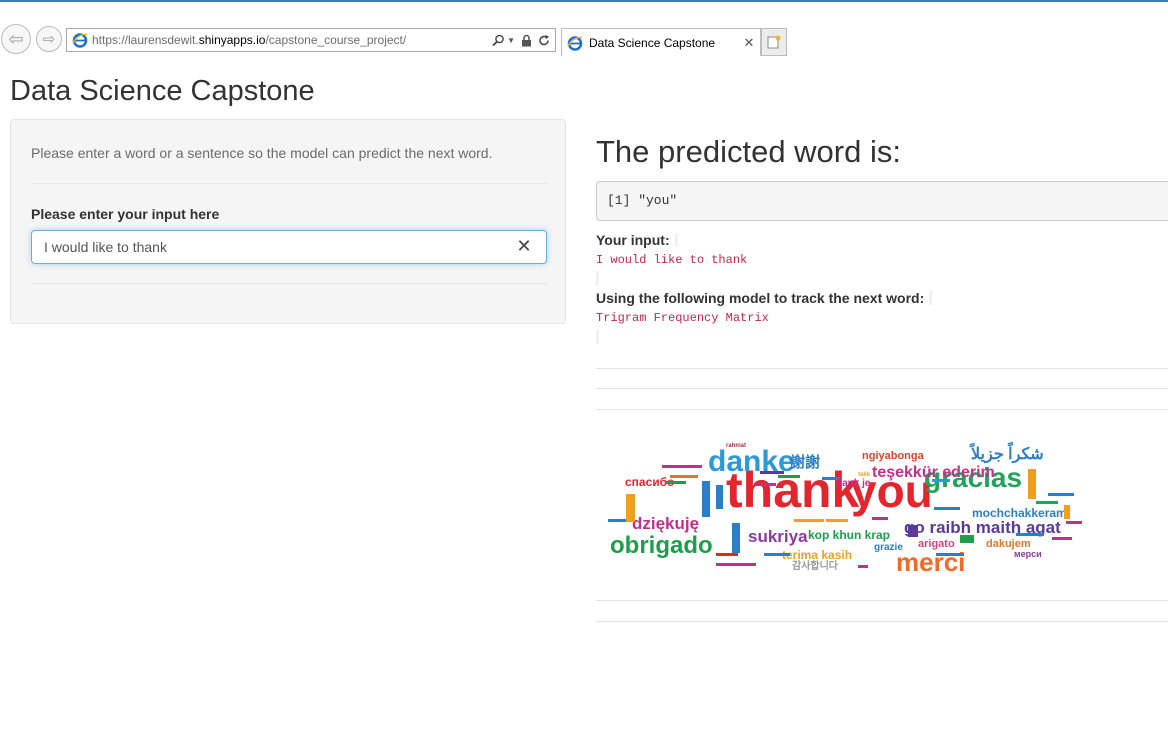 This screenshot has height=749, width=1168. What do you see at coordinates (817, 555) in the screenshot?
I see `wordcloud-word: terima kasih` at bounding box center [817, 555].